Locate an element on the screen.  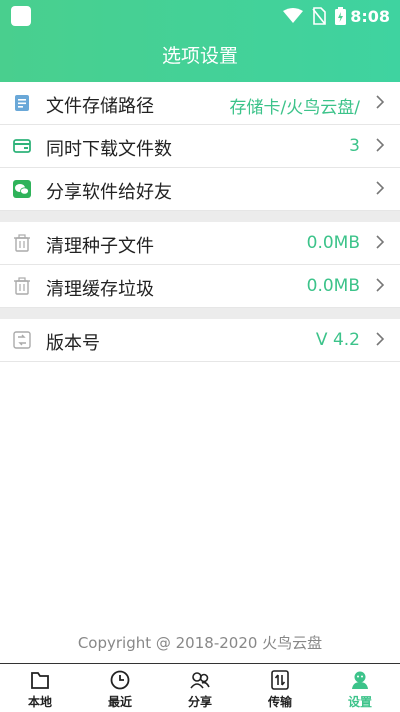
setting-storage-path: 文件存储路径 存储卡/火鸟云盘/ is located at coordinates (200, 103).